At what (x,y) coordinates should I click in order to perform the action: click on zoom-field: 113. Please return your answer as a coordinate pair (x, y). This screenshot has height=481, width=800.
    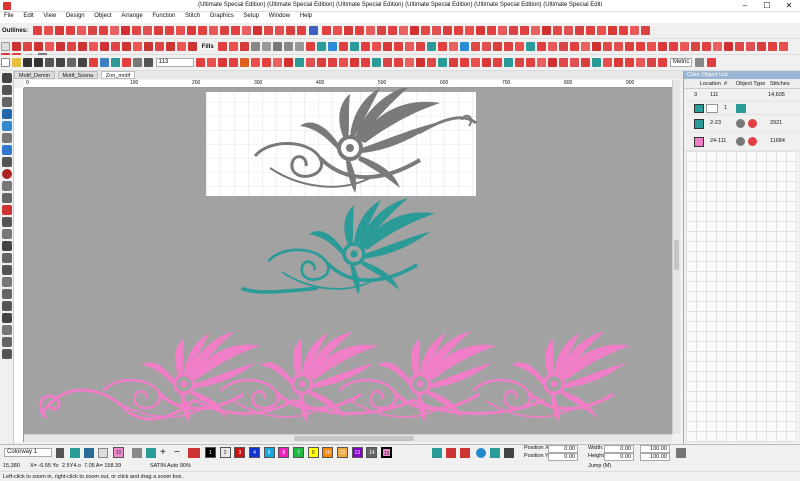
    Looking at the image, I should click on (174, 62).